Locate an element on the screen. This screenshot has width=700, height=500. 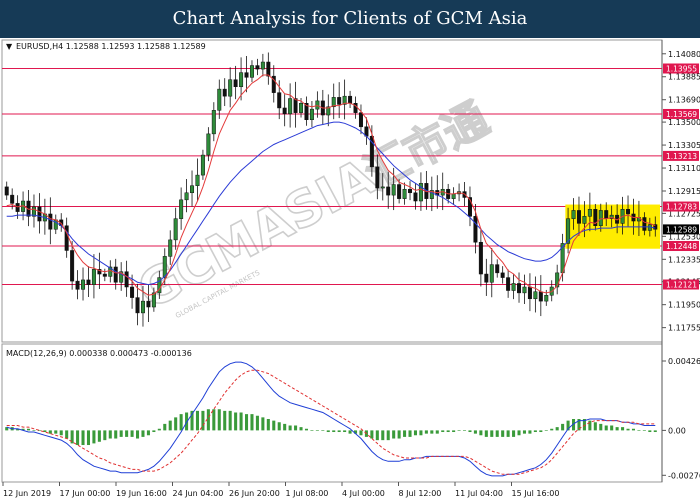
current-price-label: 1.12589 is located at coordinates (681, 229).